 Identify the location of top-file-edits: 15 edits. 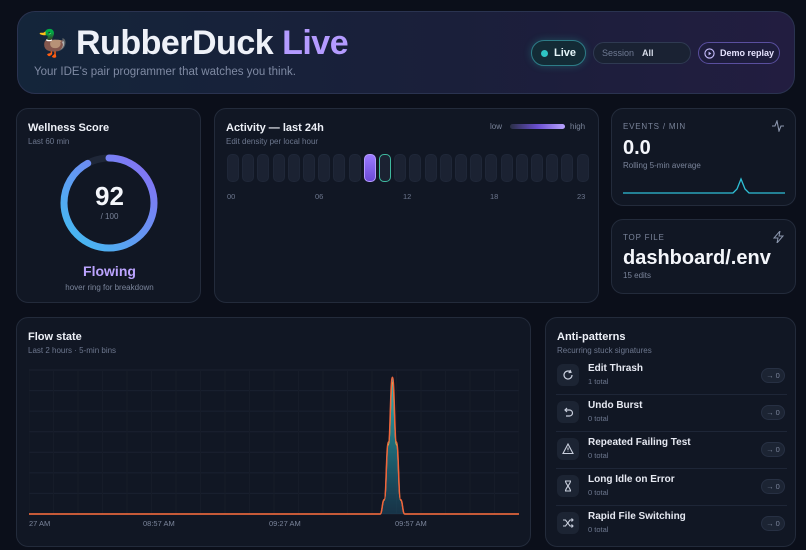
(637, 275).